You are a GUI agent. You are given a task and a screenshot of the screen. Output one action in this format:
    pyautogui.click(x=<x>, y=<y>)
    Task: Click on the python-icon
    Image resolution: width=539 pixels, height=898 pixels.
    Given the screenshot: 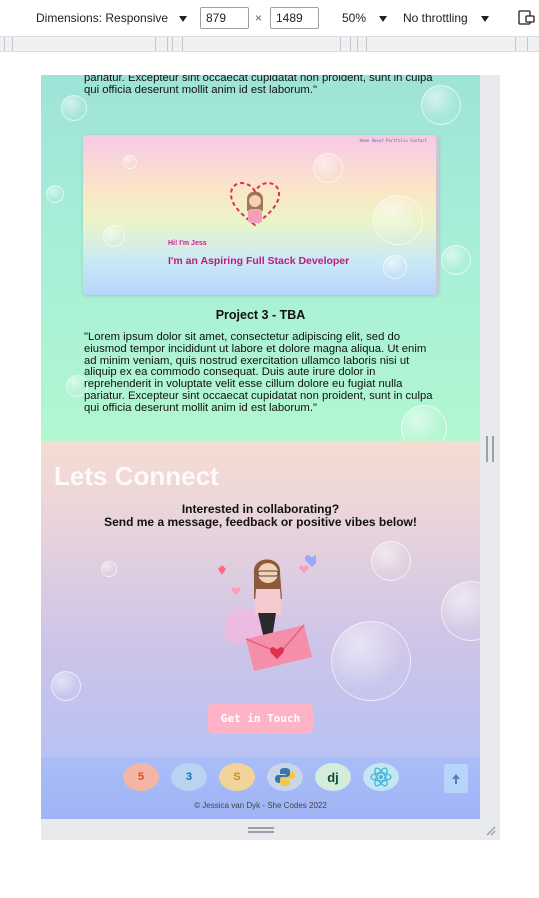 What is the action you would take?
    pyautogui.click(x=285, y=777)
    